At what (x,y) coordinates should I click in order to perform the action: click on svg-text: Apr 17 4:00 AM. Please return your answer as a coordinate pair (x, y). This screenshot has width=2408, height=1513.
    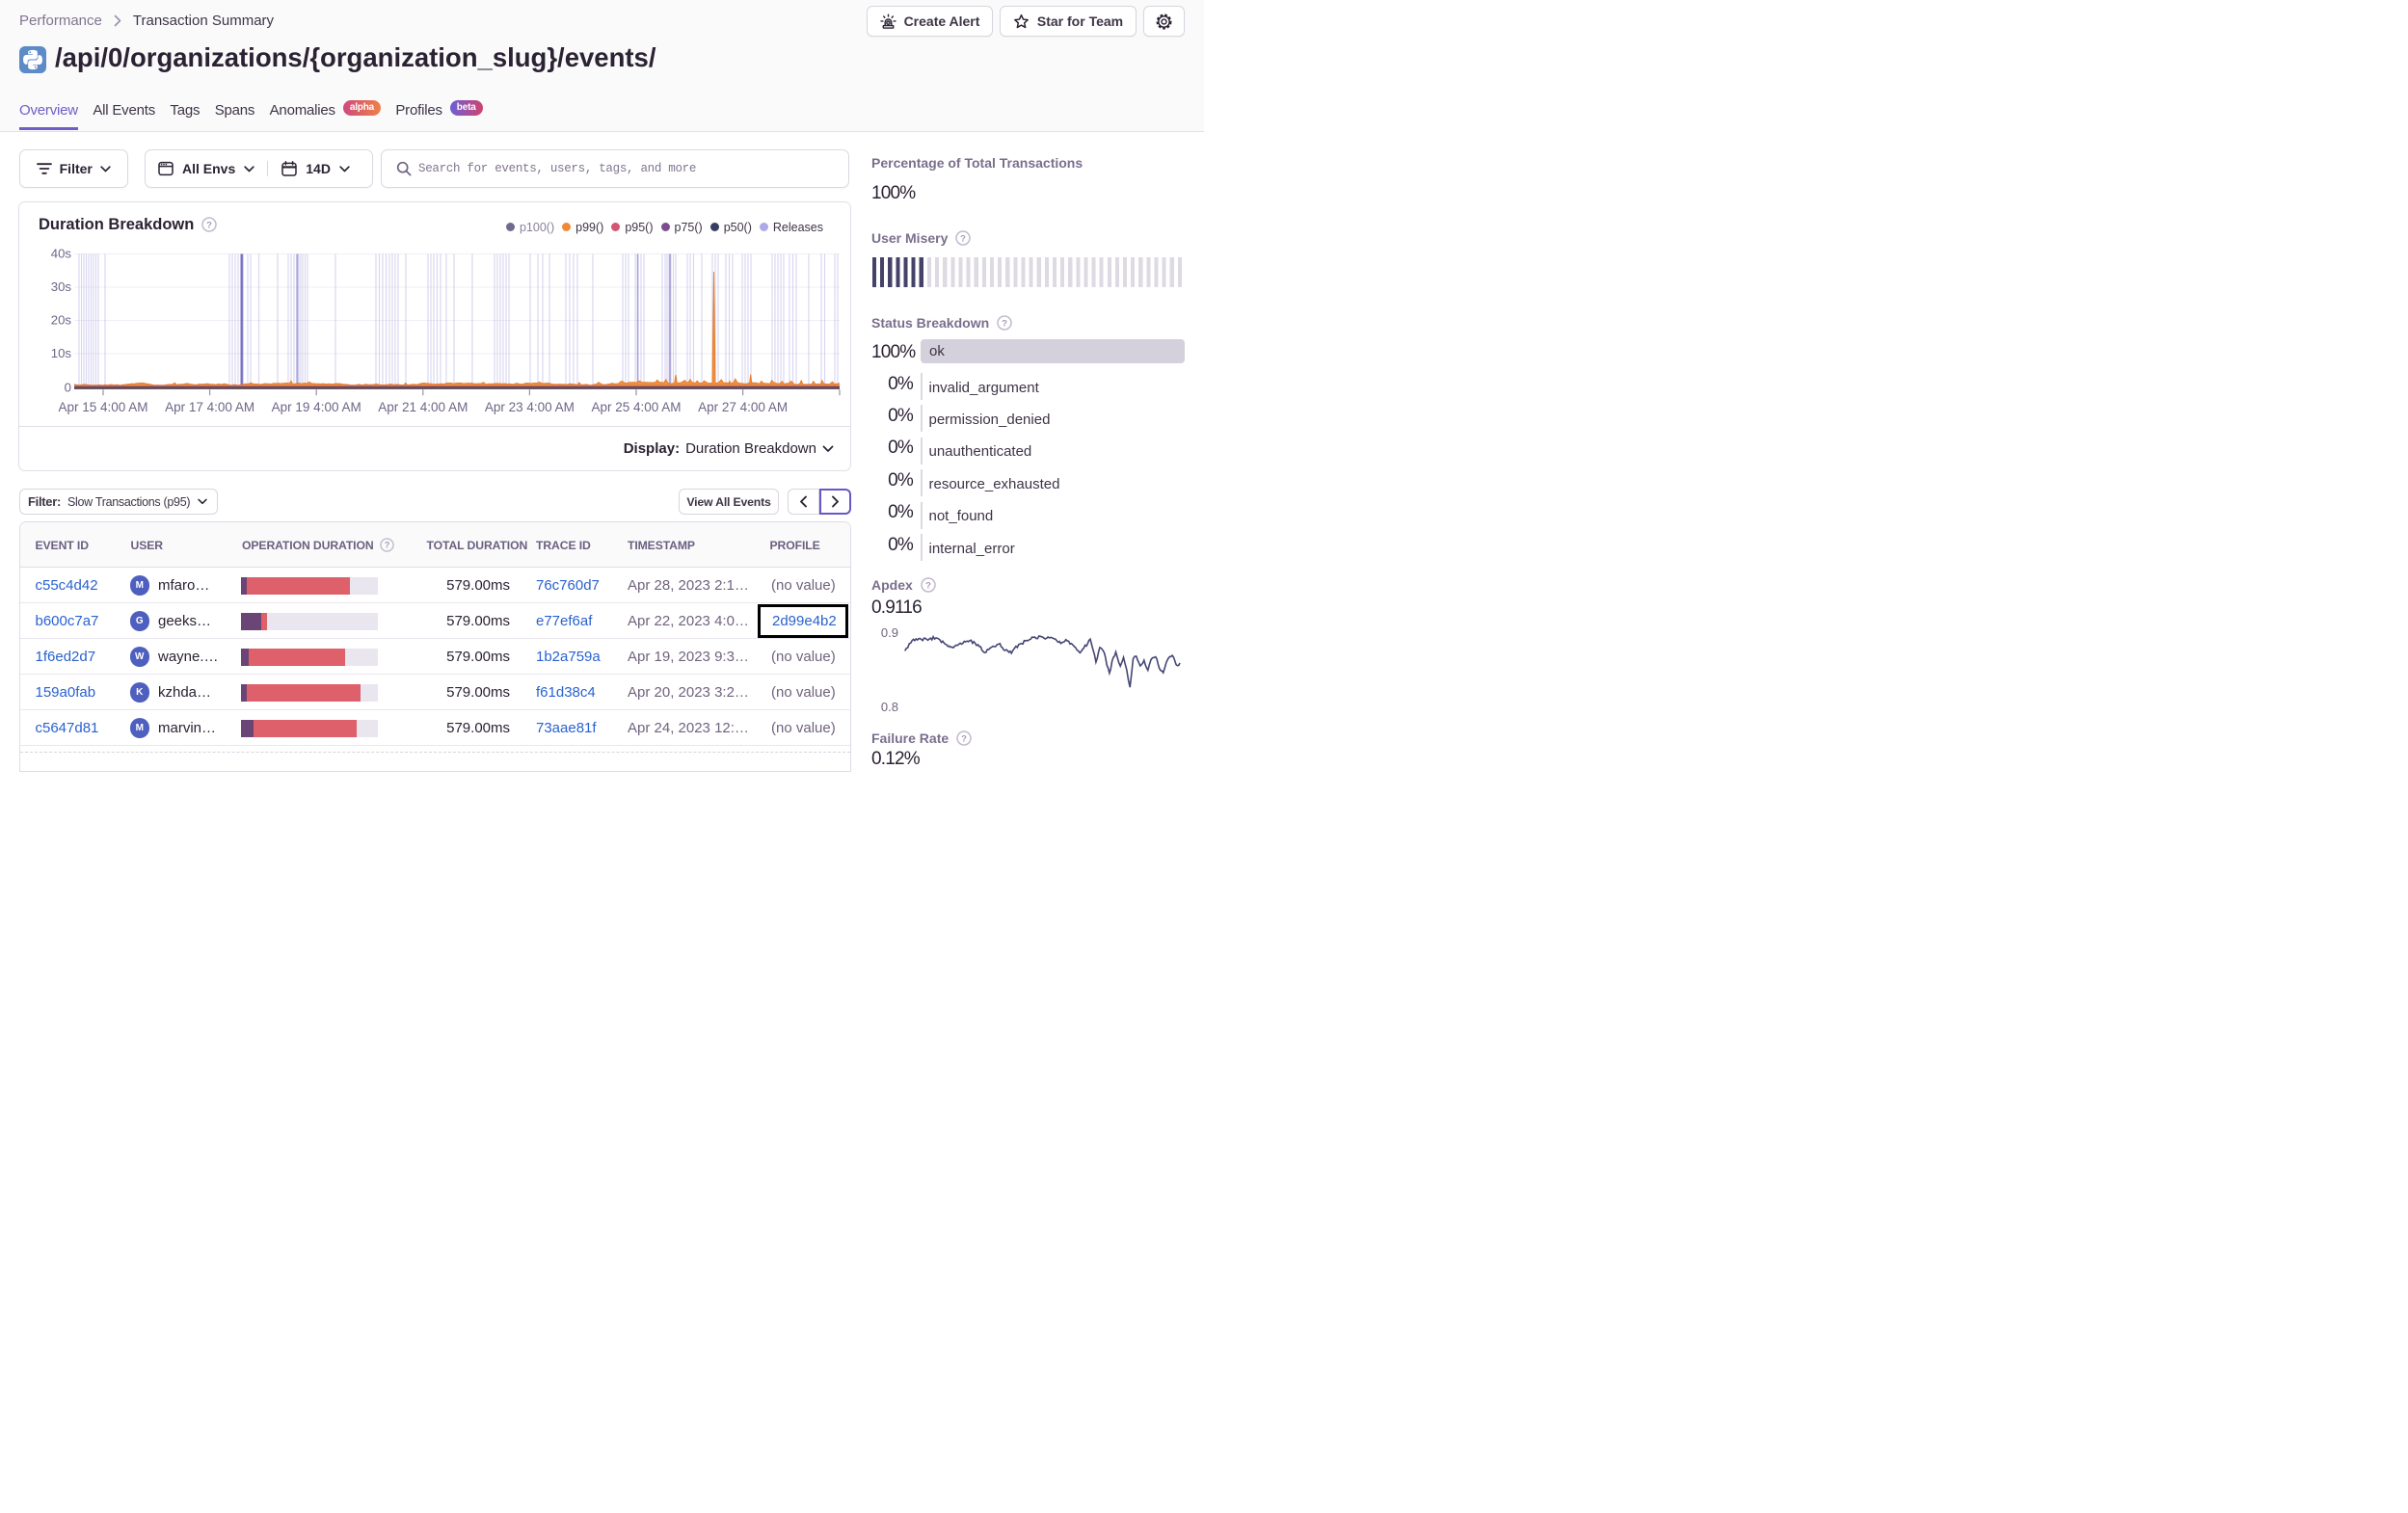
    Looking at the image, I should click on (209, 407).